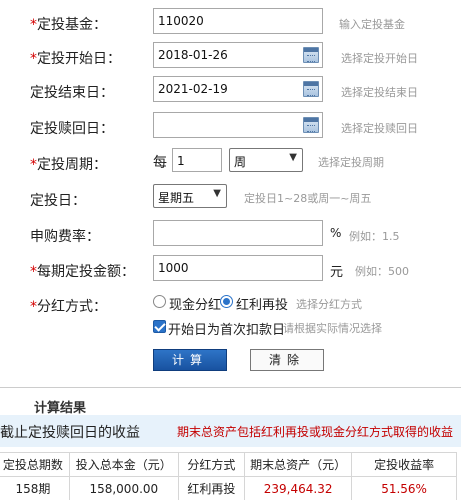 This screenshot has width=461, height=500. I want to click on banner-left-text: 截止定投赎回日的收益, so click(70, 433).